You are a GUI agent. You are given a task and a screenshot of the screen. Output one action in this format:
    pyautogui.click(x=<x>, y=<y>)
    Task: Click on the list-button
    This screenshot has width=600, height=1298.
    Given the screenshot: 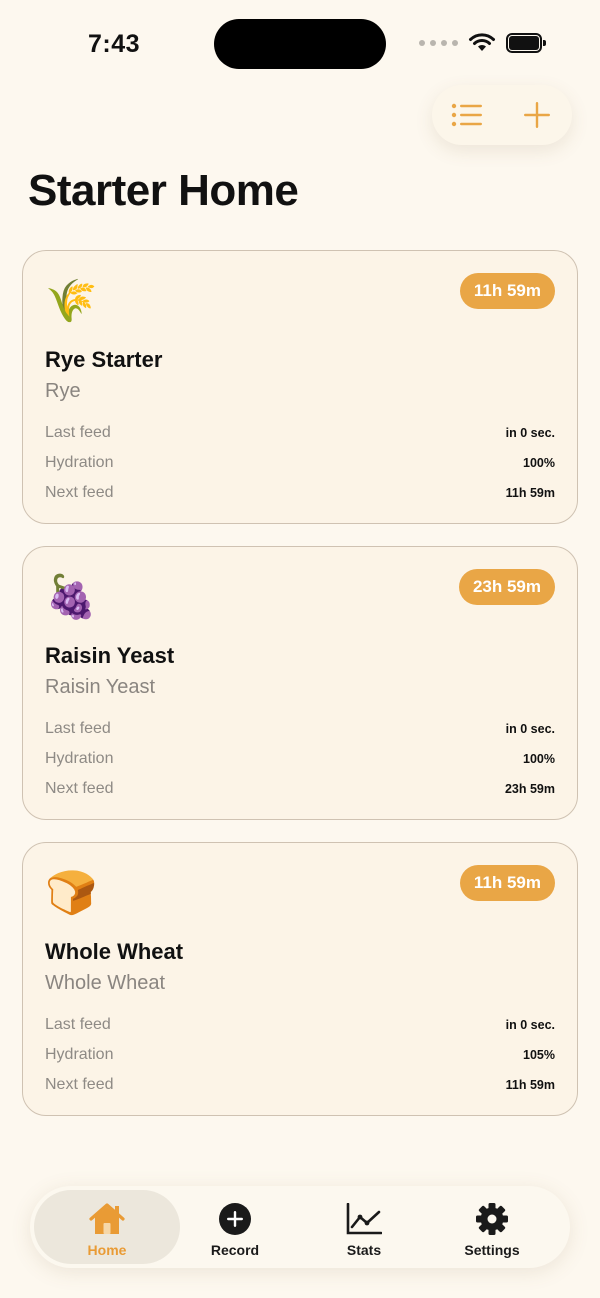 What is the action you would take?
    pyautogui.click(x=467, y=115)
    